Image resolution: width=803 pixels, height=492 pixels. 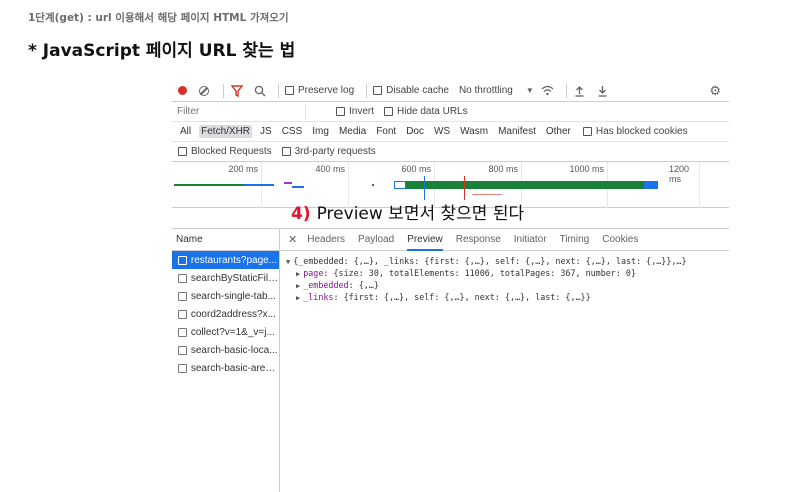 What do you see at coordinates (289, 90) in the screenshot?
I see `preserve-log-checkbox` at bounding box center [289, 90].